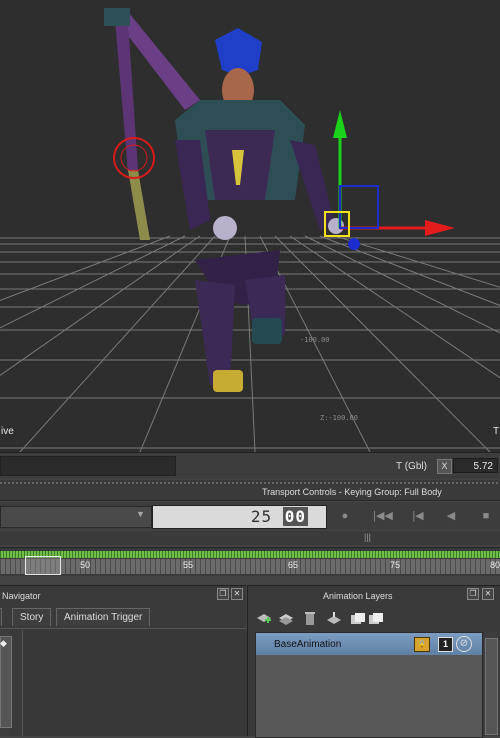 This screenshot has width=500, height=738. I want to click on mute-icon: ⊘, so click(464, 644).